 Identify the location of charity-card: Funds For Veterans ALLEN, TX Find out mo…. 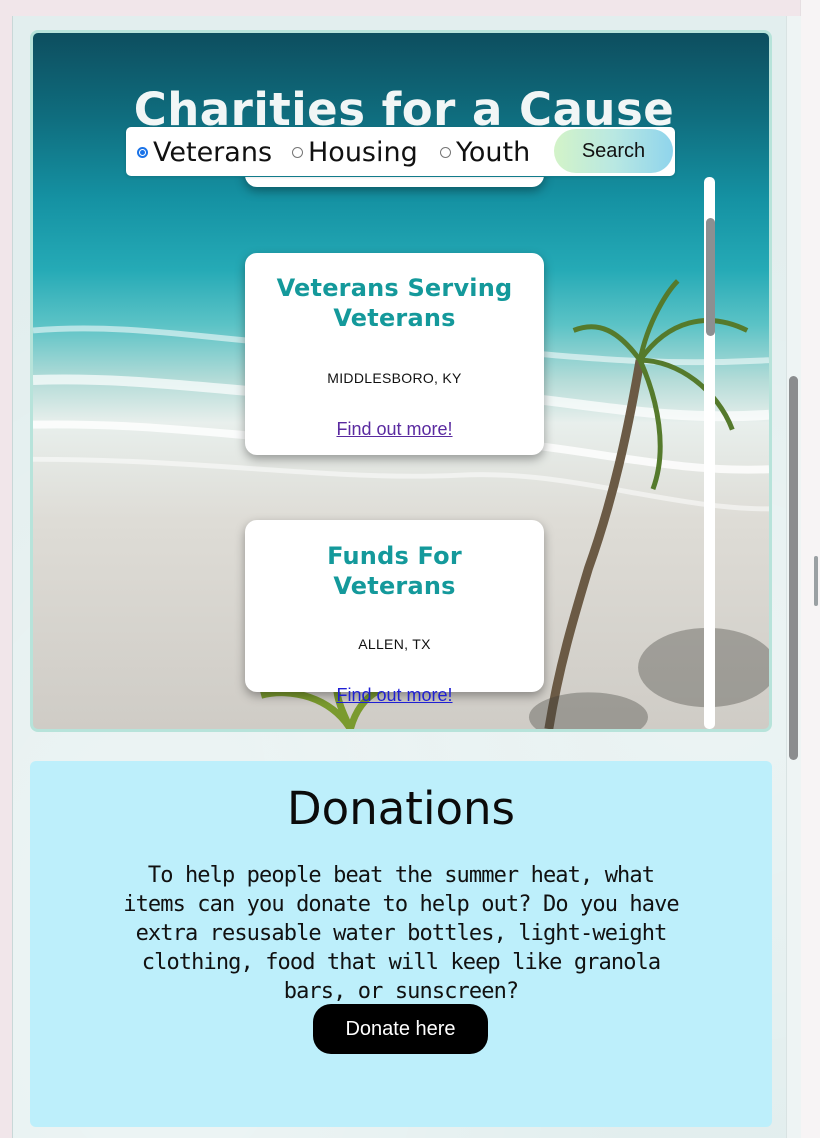
(394, 612).